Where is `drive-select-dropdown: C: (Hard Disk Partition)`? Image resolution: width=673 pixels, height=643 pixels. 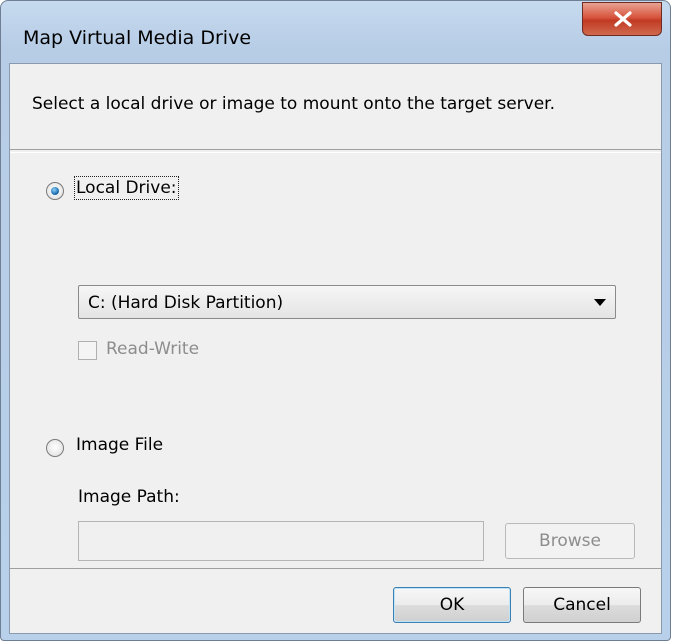 drive-select-dropdown: C: (Hard Disk Partition) is located at coordinates (347, 302).